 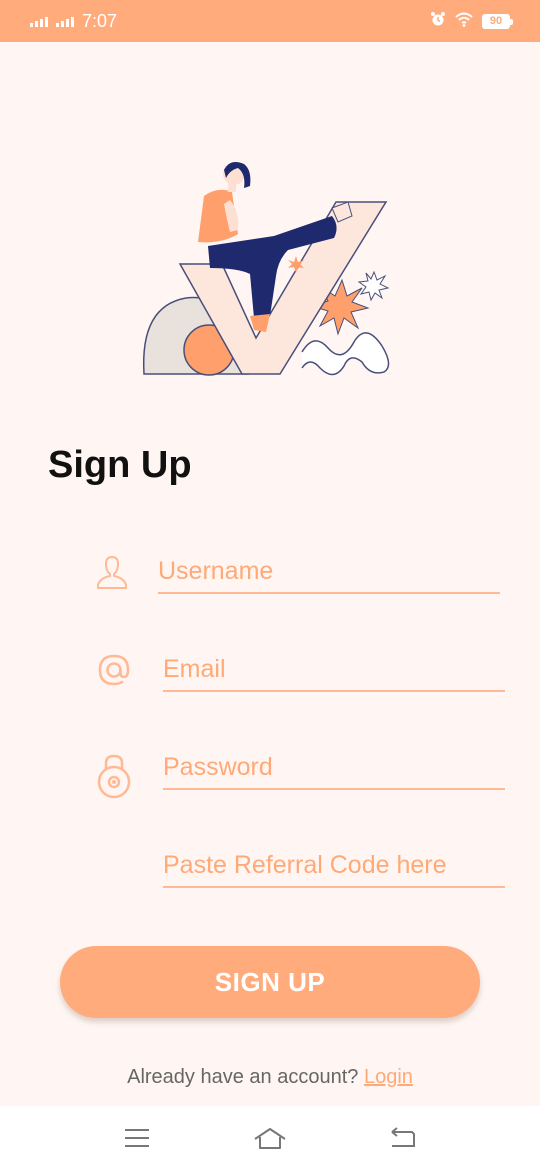 I want to click on username-row, so click(x=270, y=580).